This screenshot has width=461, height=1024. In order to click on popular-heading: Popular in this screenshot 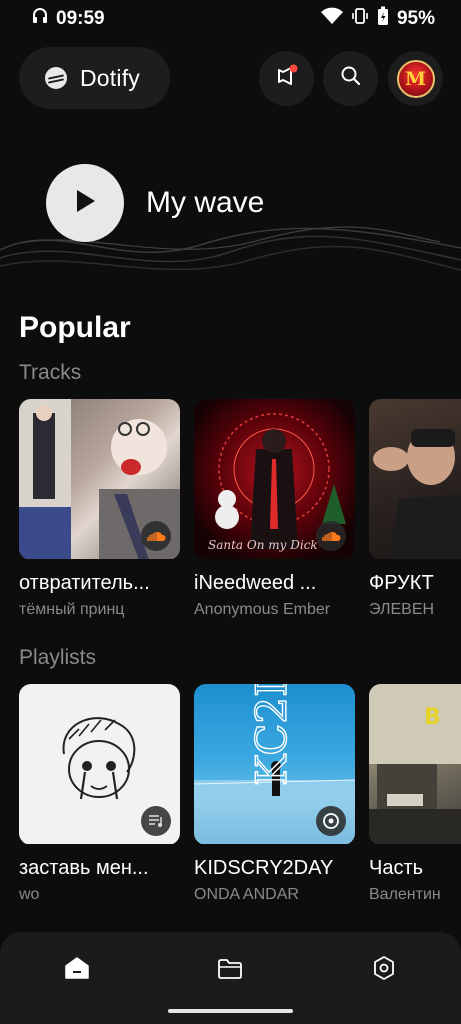, I will do `click(75, 327)`.